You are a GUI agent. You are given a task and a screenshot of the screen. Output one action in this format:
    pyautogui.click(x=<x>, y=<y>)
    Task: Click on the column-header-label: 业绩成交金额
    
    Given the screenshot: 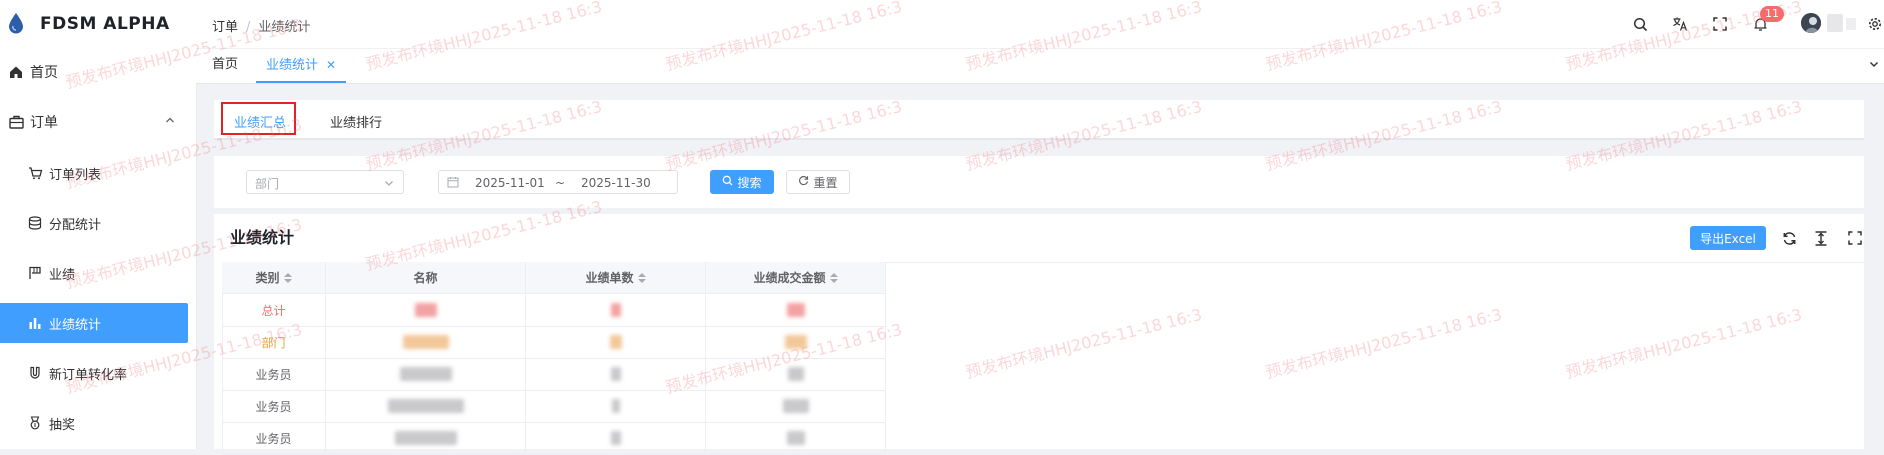 What is the action you would take?
    pyautogui.click(x=789, y=278)
    